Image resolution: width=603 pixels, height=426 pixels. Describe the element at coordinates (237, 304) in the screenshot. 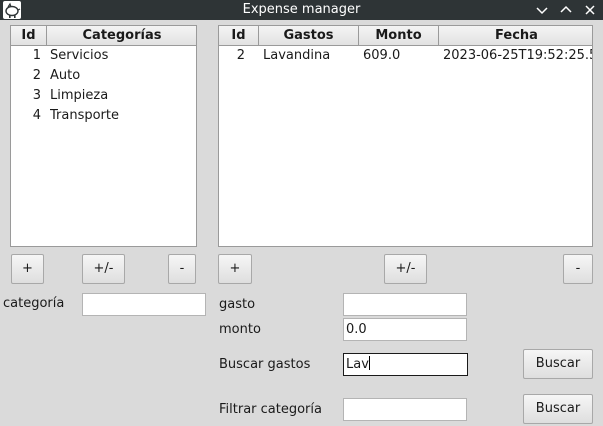

I see `gasto-label: gasto` at that location.